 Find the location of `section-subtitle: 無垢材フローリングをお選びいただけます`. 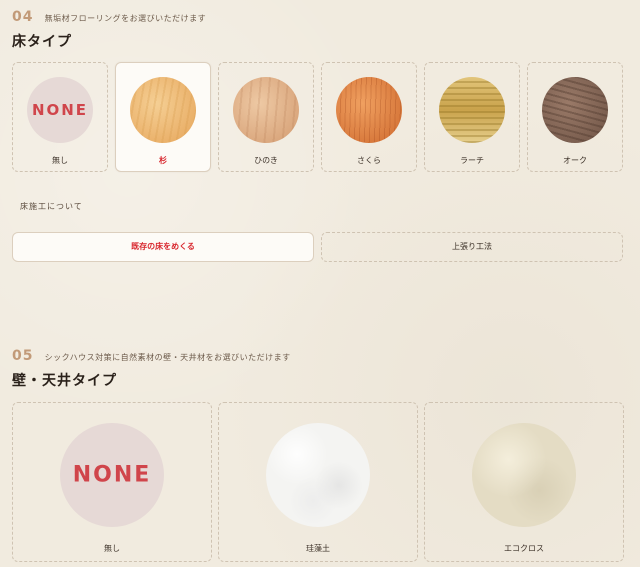

section-subtitle: 無垢材フローリングをお選びいただけます is located at coordinates (125, 18).